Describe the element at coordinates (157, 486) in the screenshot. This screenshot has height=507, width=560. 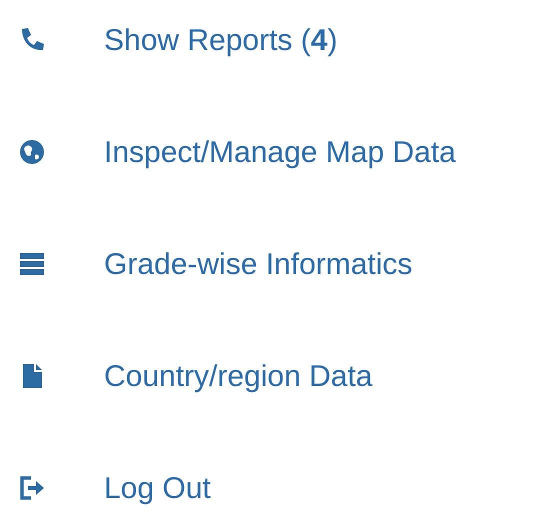
I see `menu-link: Log Out` at that location.